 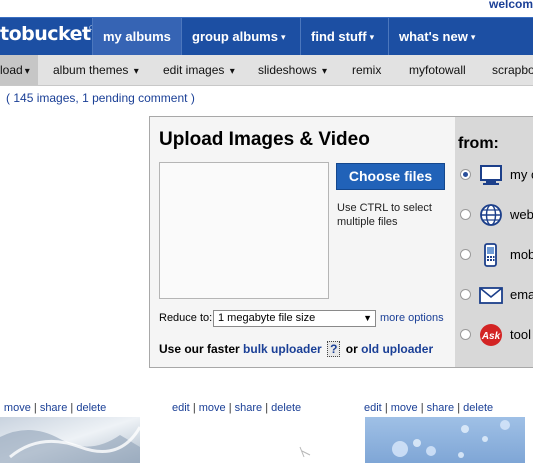 What do you see at coordinates (264, 139) in the screenshot?
I see `upload-title: Upload Images & Video` at bounding box center [264, 139].